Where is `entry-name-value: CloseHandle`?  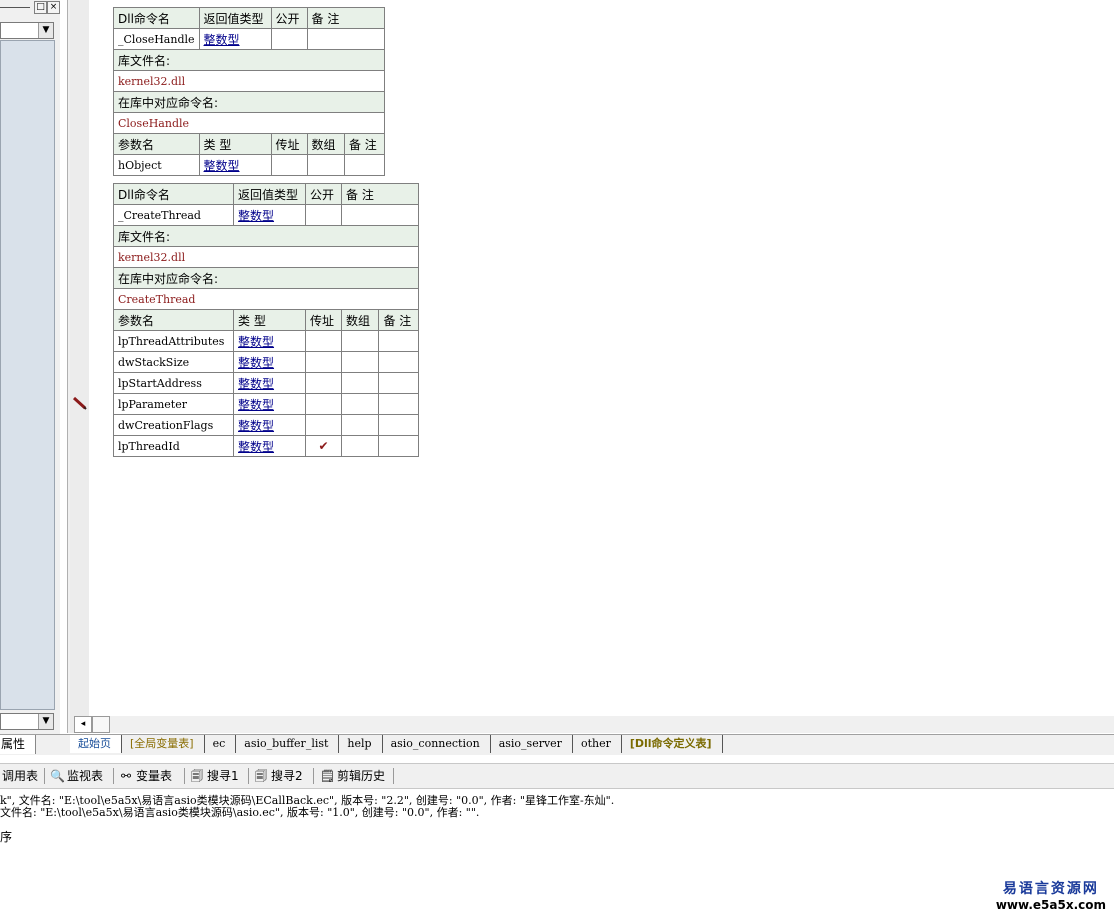 entry-name-value: CloseHandle is located at coordinates (249, 123).